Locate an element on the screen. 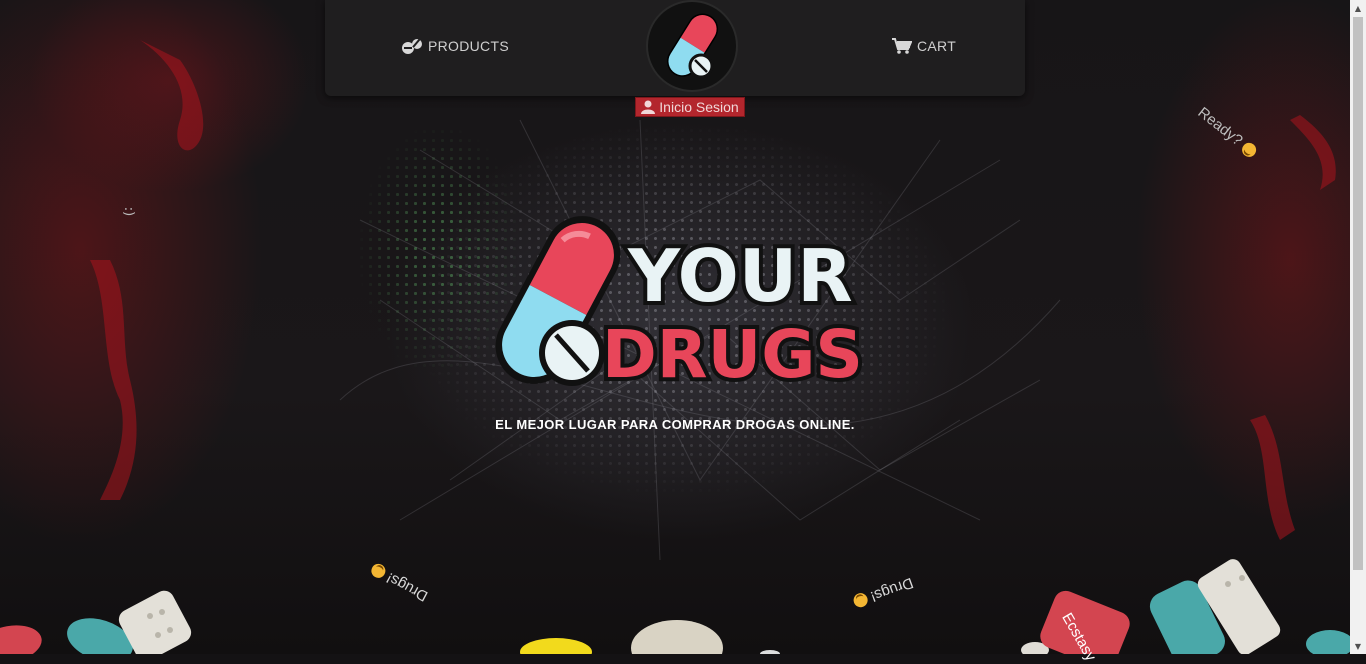 This screenshot has width=1366, height=664. home-logo is located at coordinates (692, 46).